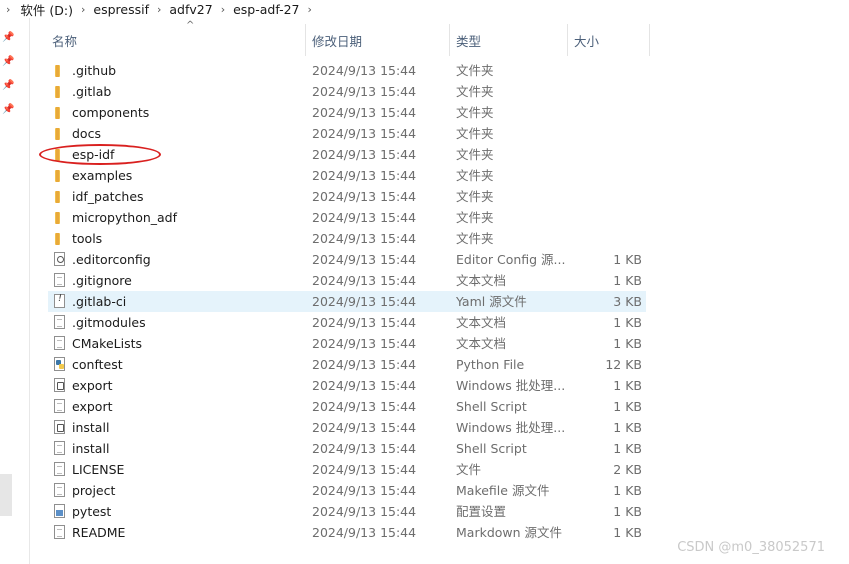 This screenshot has height=564, width=849. I want to click on file-row: project 2024/9/13 15:44 Makefile 源文件 1 KB, so click(347, 490).